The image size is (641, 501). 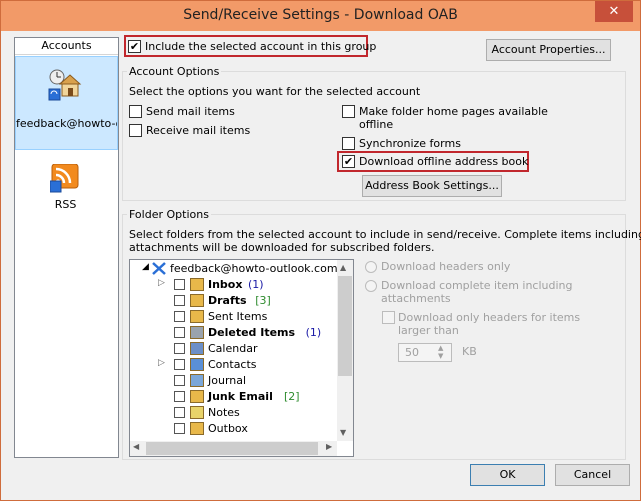 I want to click on account-label-feedback: feedback@howto-outlook.com, so click(x=66, y=123).